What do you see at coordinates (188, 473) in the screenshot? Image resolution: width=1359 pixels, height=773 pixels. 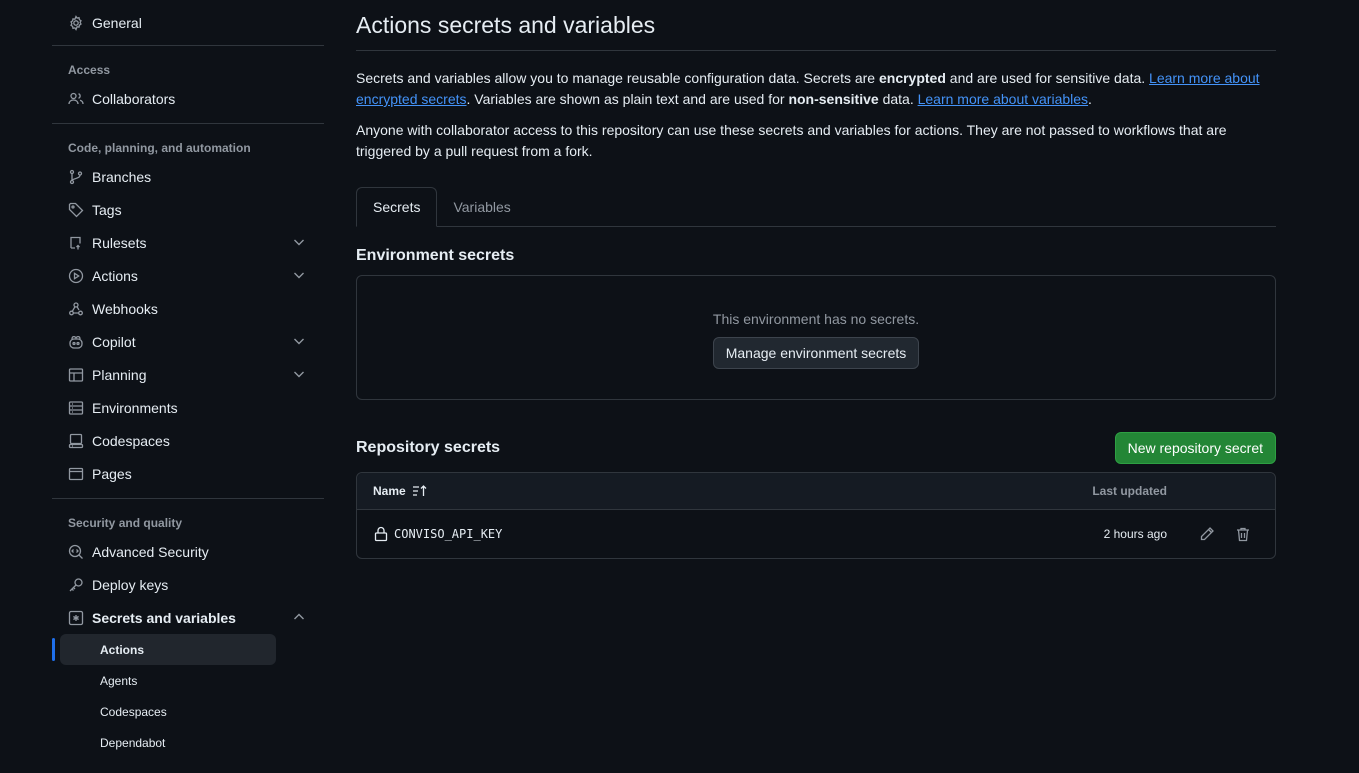 I see `sidebar-item-pages: Pages` at bounding box center [188, 473].